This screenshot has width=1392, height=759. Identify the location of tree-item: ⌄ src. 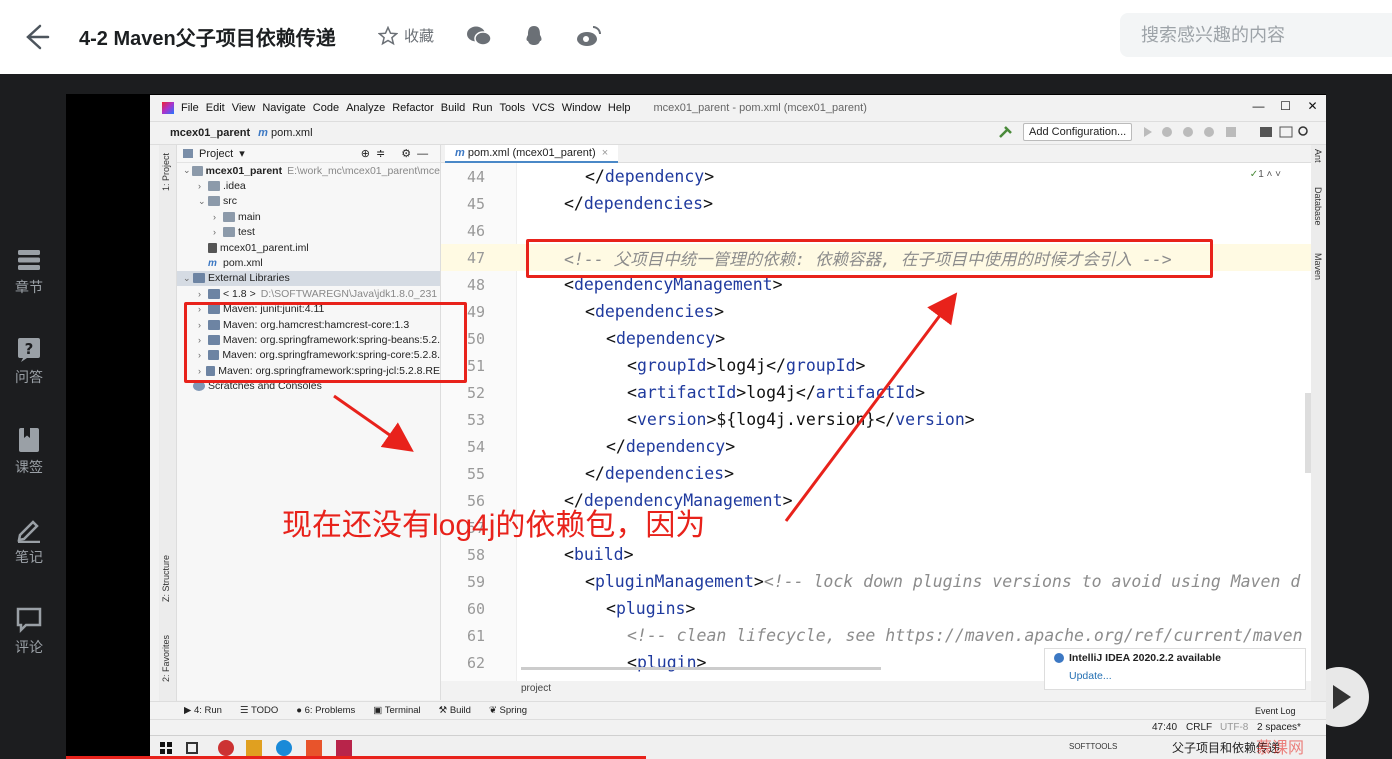
(308, 201).